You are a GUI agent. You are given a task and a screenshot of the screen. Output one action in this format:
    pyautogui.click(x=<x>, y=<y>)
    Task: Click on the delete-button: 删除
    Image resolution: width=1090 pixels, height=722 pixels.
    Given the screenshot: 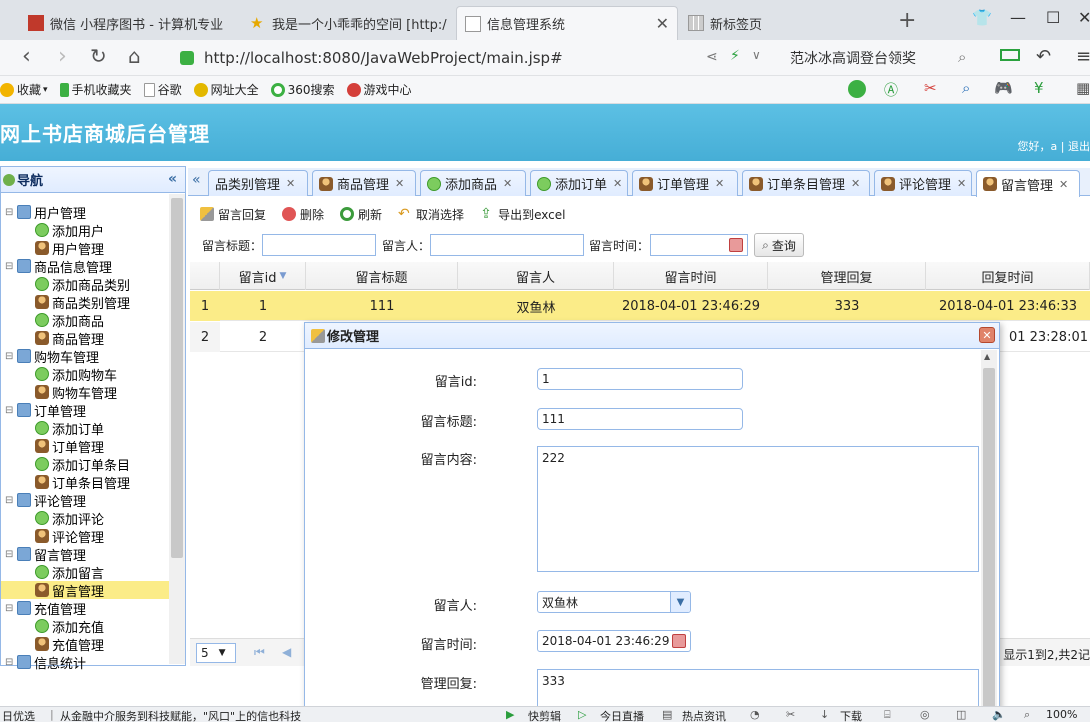 What is the action you would take?
    pyautogui.click(x=303, y=214)
    